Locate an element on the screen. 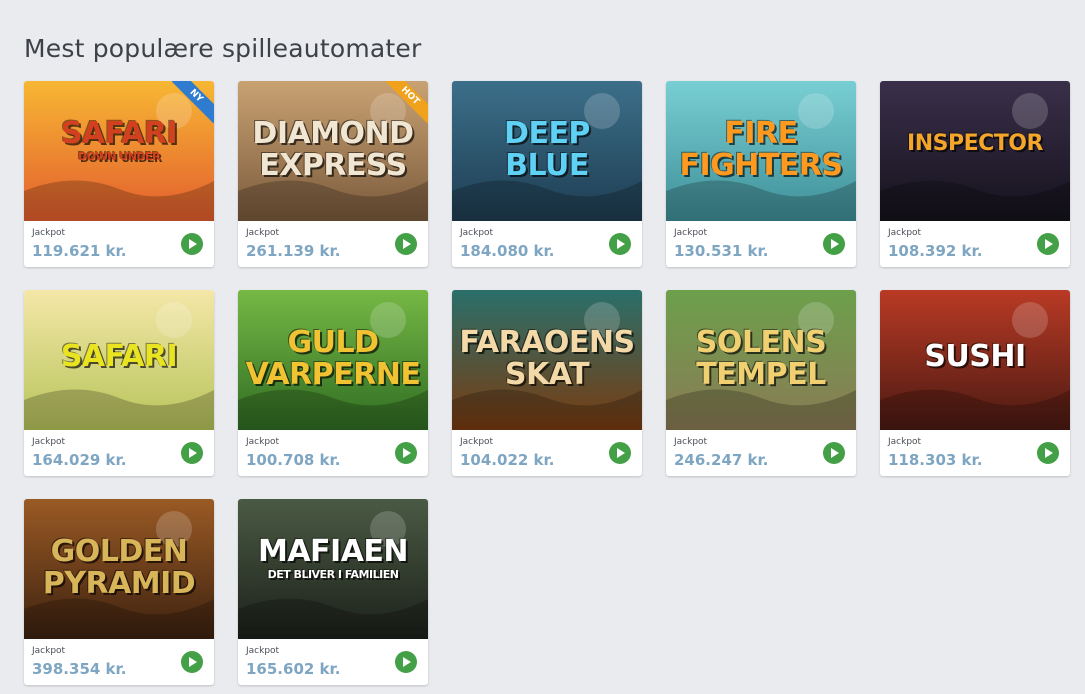 The image size is (1085, 694). badge-label: HOT is located at coordinates (407, 102).